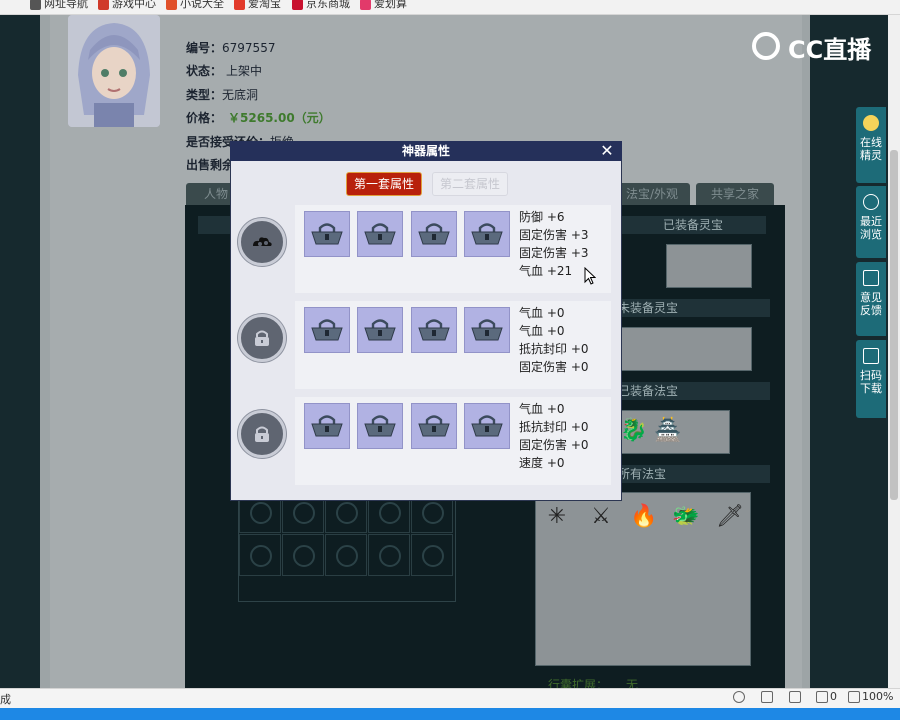 The image size is (900, 720). What do you see at coordinates (222, 95) in the screenshot?
I see `listing-type: 类型：无底洞` at bounding box center [222, 95].